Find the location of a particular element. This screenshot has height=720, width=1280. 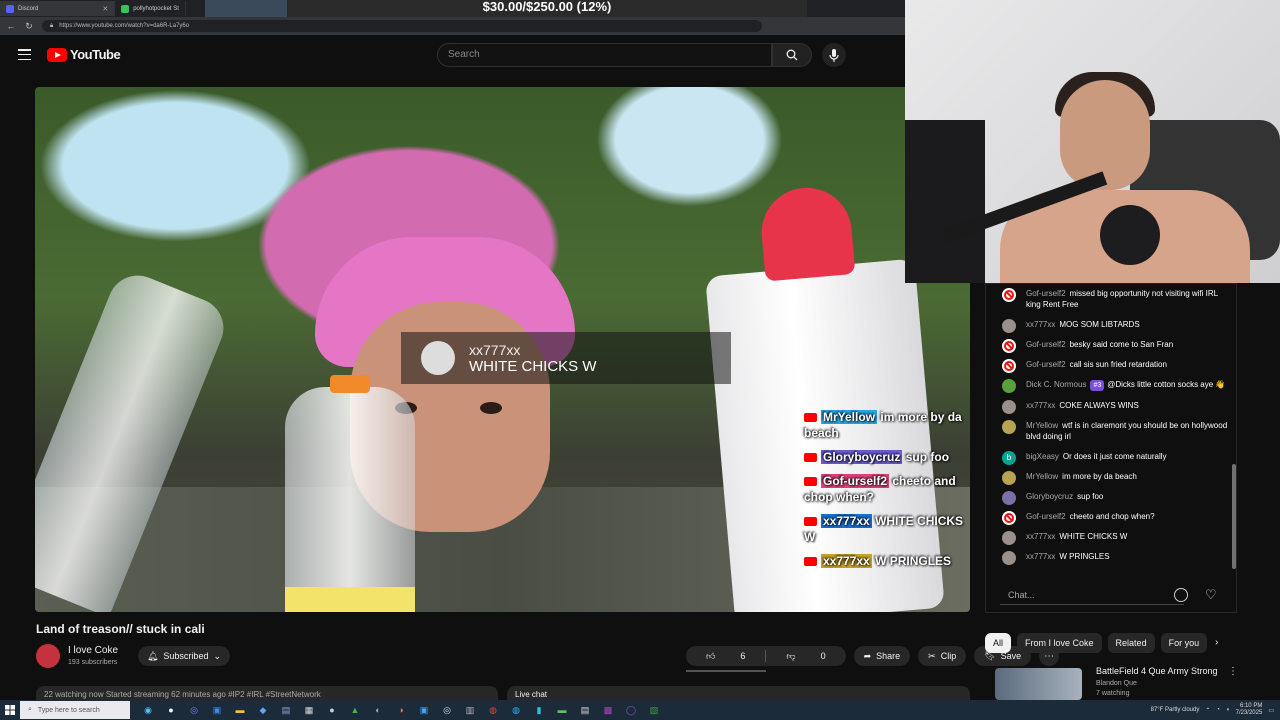

back-icon: ← is located at coordinates (11, 26).